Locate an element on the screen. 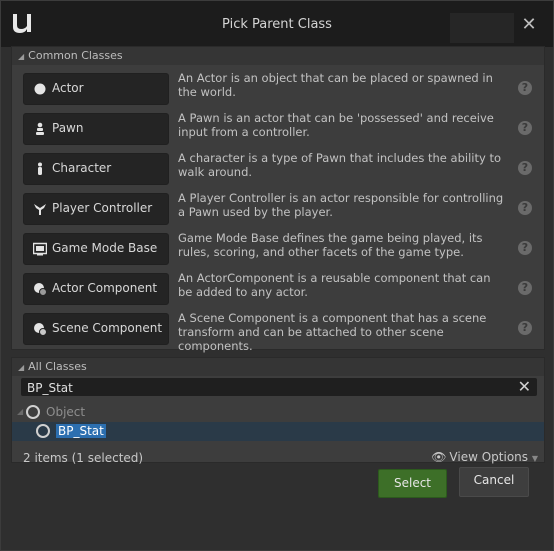  all-classes-header: ◢ All Classes is located at coordinates (278, 367).